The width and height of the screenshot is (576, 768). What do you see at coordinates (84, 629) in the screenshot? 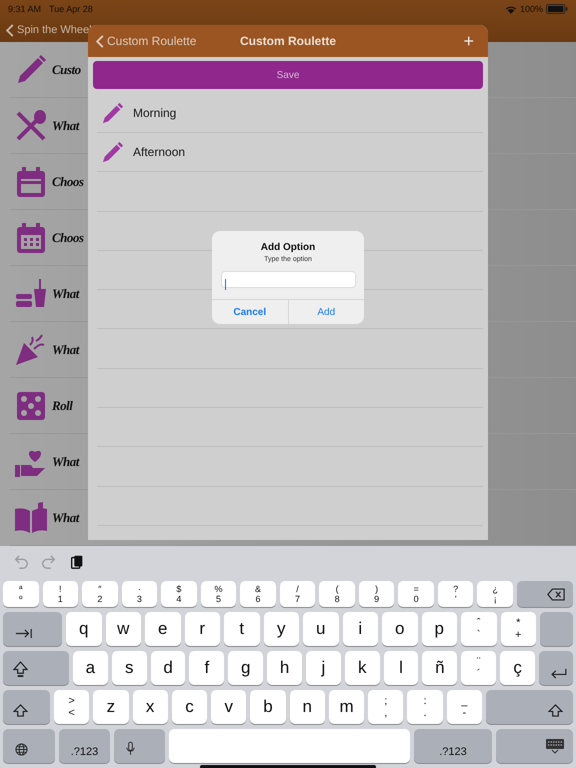
I see `key: q` at bounding box center [84, 629].